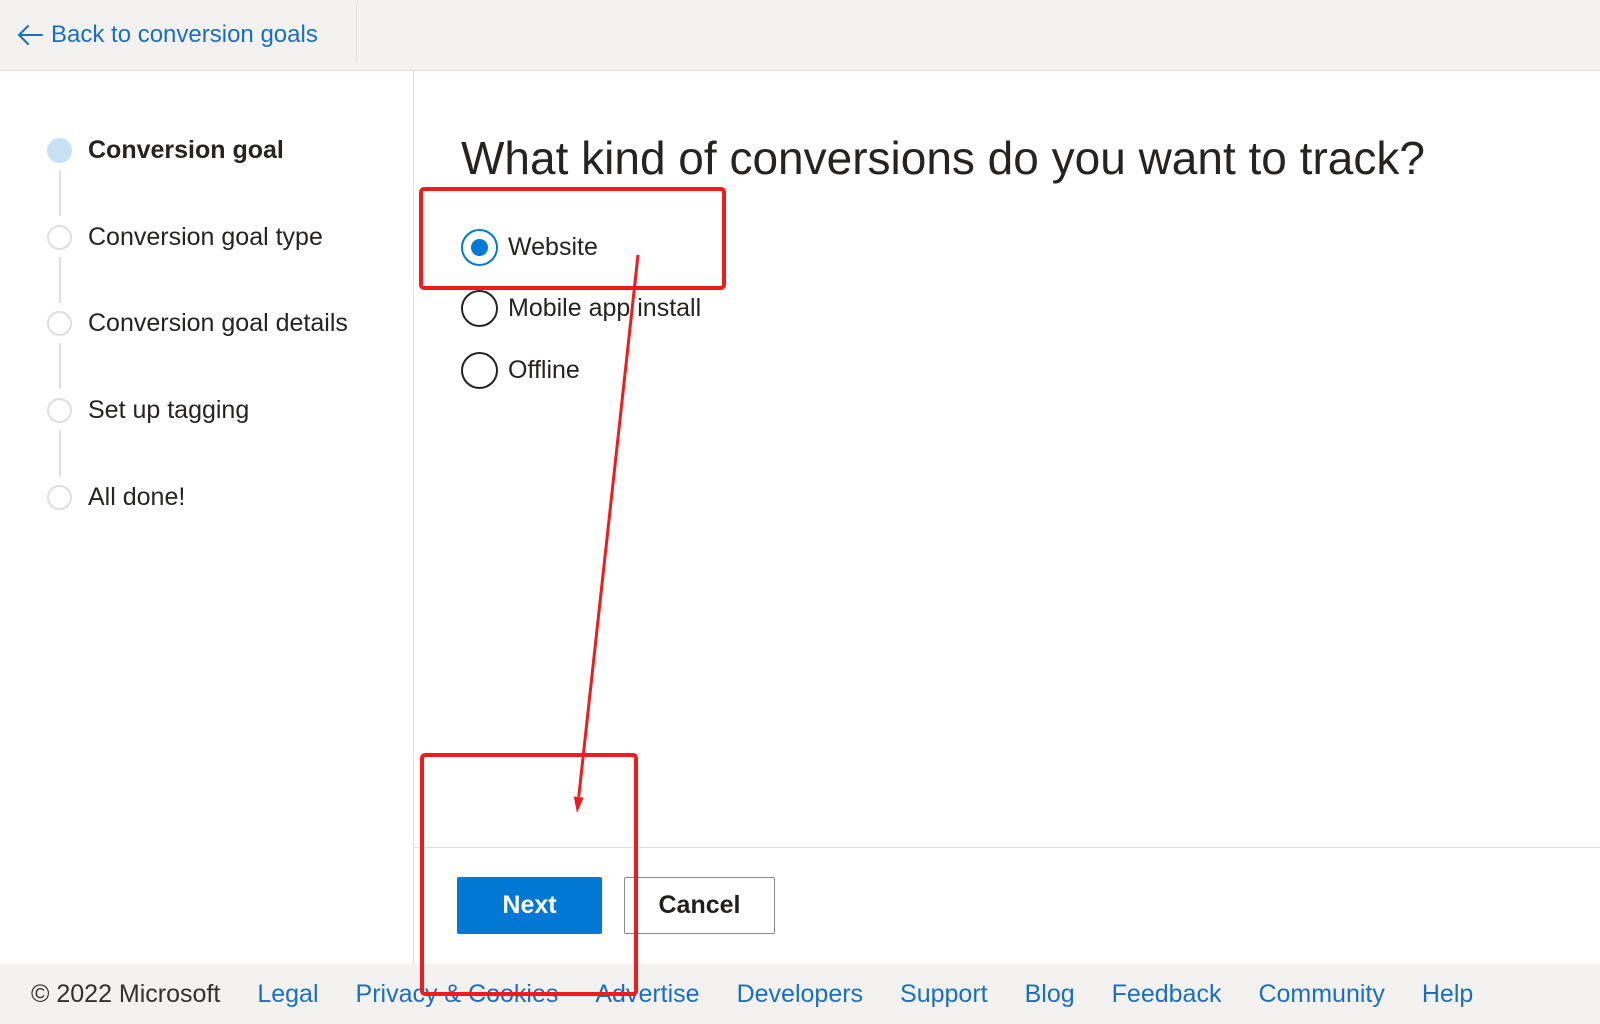  What do you see at coordinates (1167, 994) in the screenshot?
I see `footer-link-feedback: Feedback` at bounding box center [1167, 994].